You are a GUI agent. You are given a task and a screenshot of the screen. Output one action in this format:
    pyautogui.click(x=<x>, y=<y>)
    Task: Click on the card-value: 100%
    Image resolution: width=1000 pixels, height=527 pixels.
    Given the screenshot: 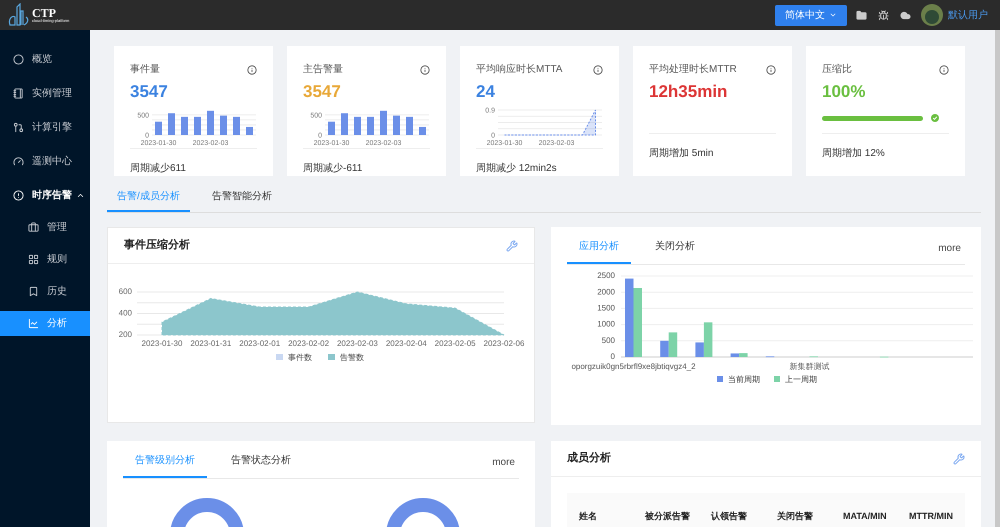 What is the action you would take?
    pyautogui.click(x=844, y=91)
    